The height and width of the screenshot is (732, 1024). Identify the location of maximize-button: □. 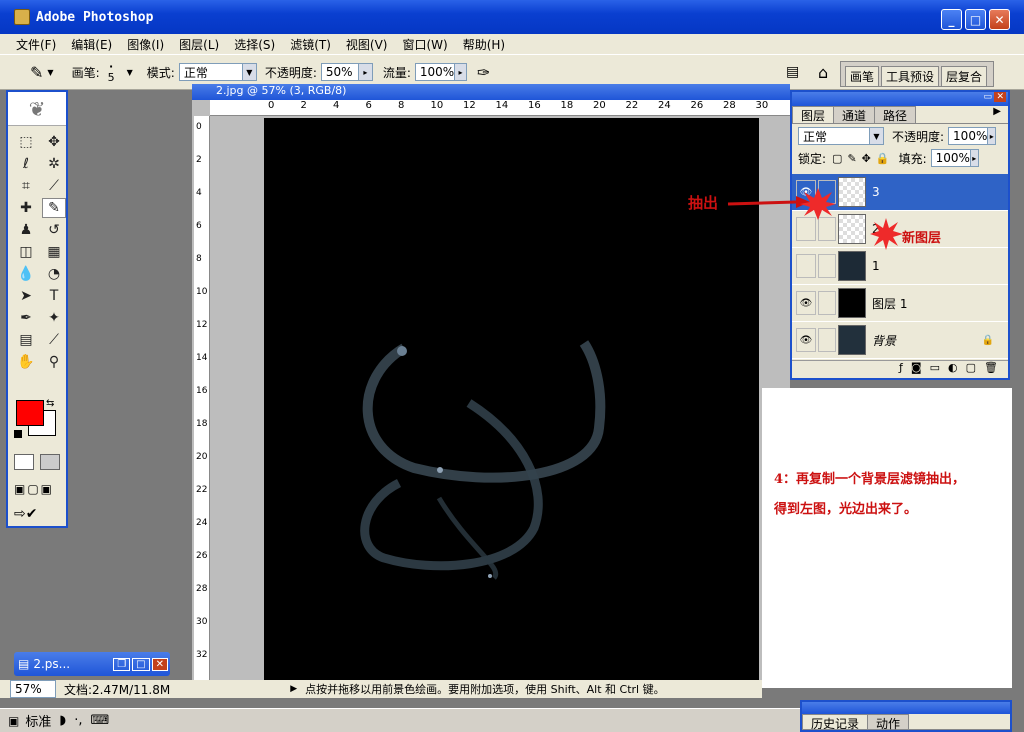
(975, 19).